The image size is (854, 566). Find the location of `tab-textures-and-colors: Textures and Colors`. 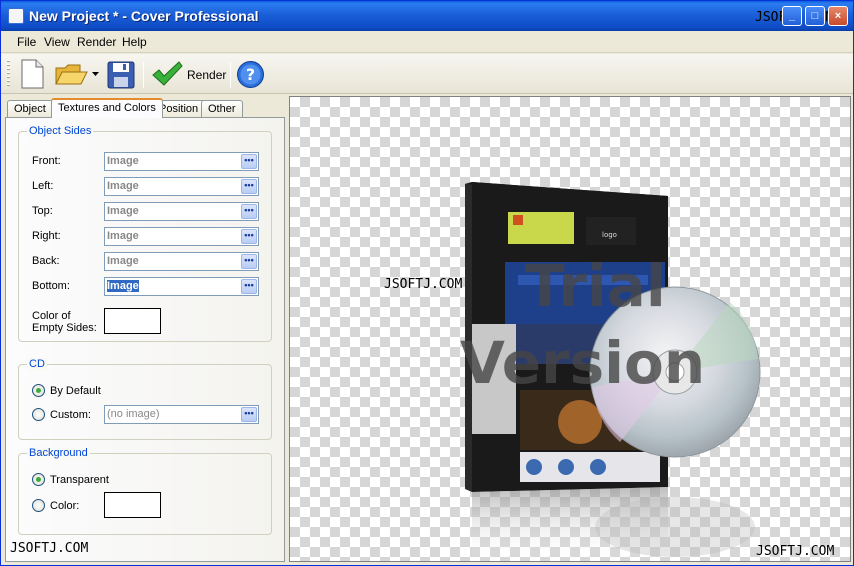

tab-textures-and-colors: Textures and Colors is located at coordinates (107, 108).